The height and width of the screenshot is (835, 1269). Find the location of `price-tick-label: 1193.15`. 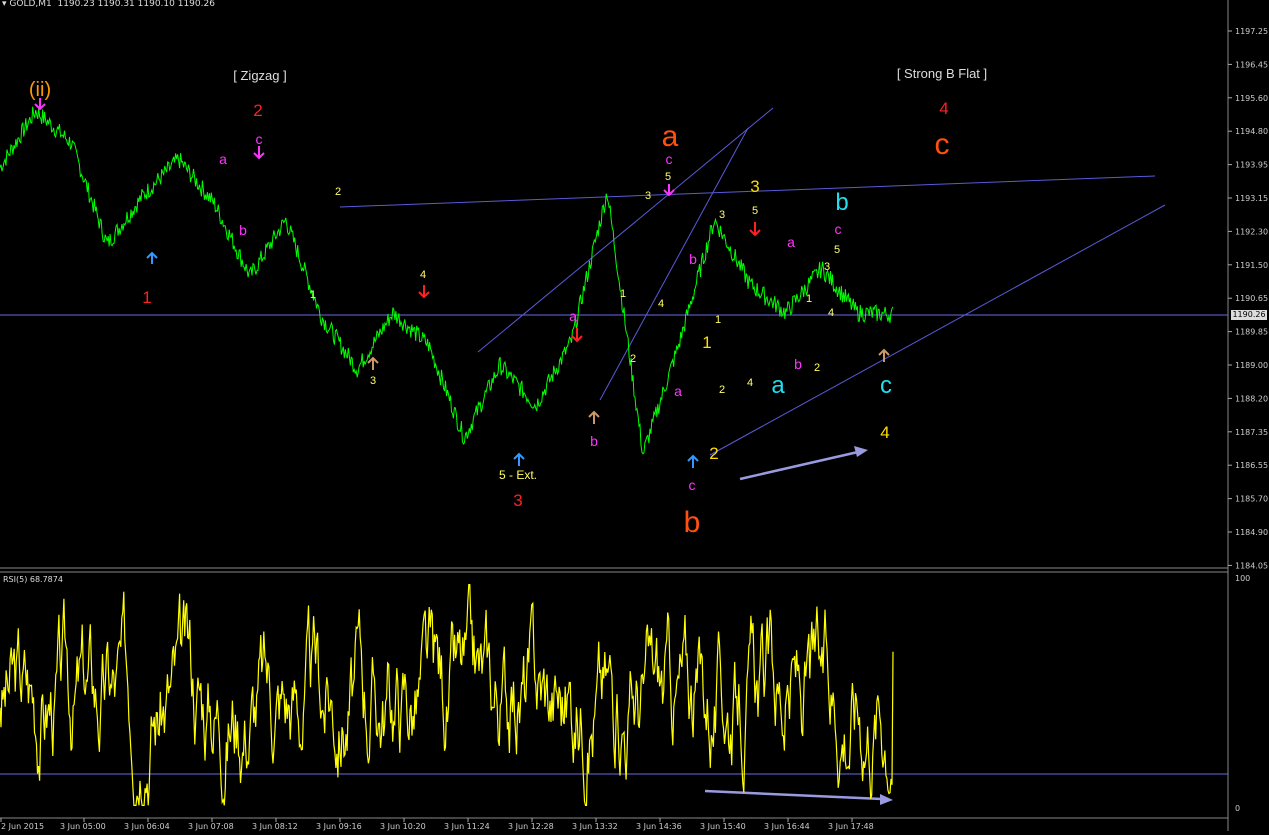

price-tick-label: 1193.15 is located at coordinates (1251, 198).